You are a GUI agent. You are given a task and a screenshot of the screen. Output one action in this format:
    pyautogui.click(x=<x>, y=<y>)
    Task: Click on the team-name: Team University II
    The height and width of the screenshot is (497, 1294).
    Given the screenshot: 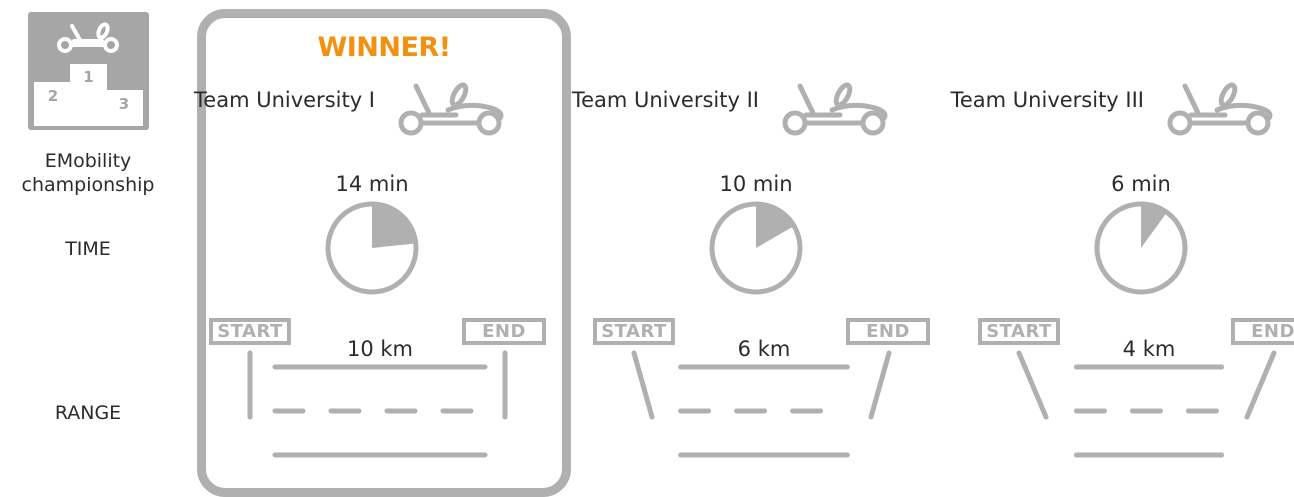 What is the action you would take?
    pyautogui.click(x=665, y=100)
    